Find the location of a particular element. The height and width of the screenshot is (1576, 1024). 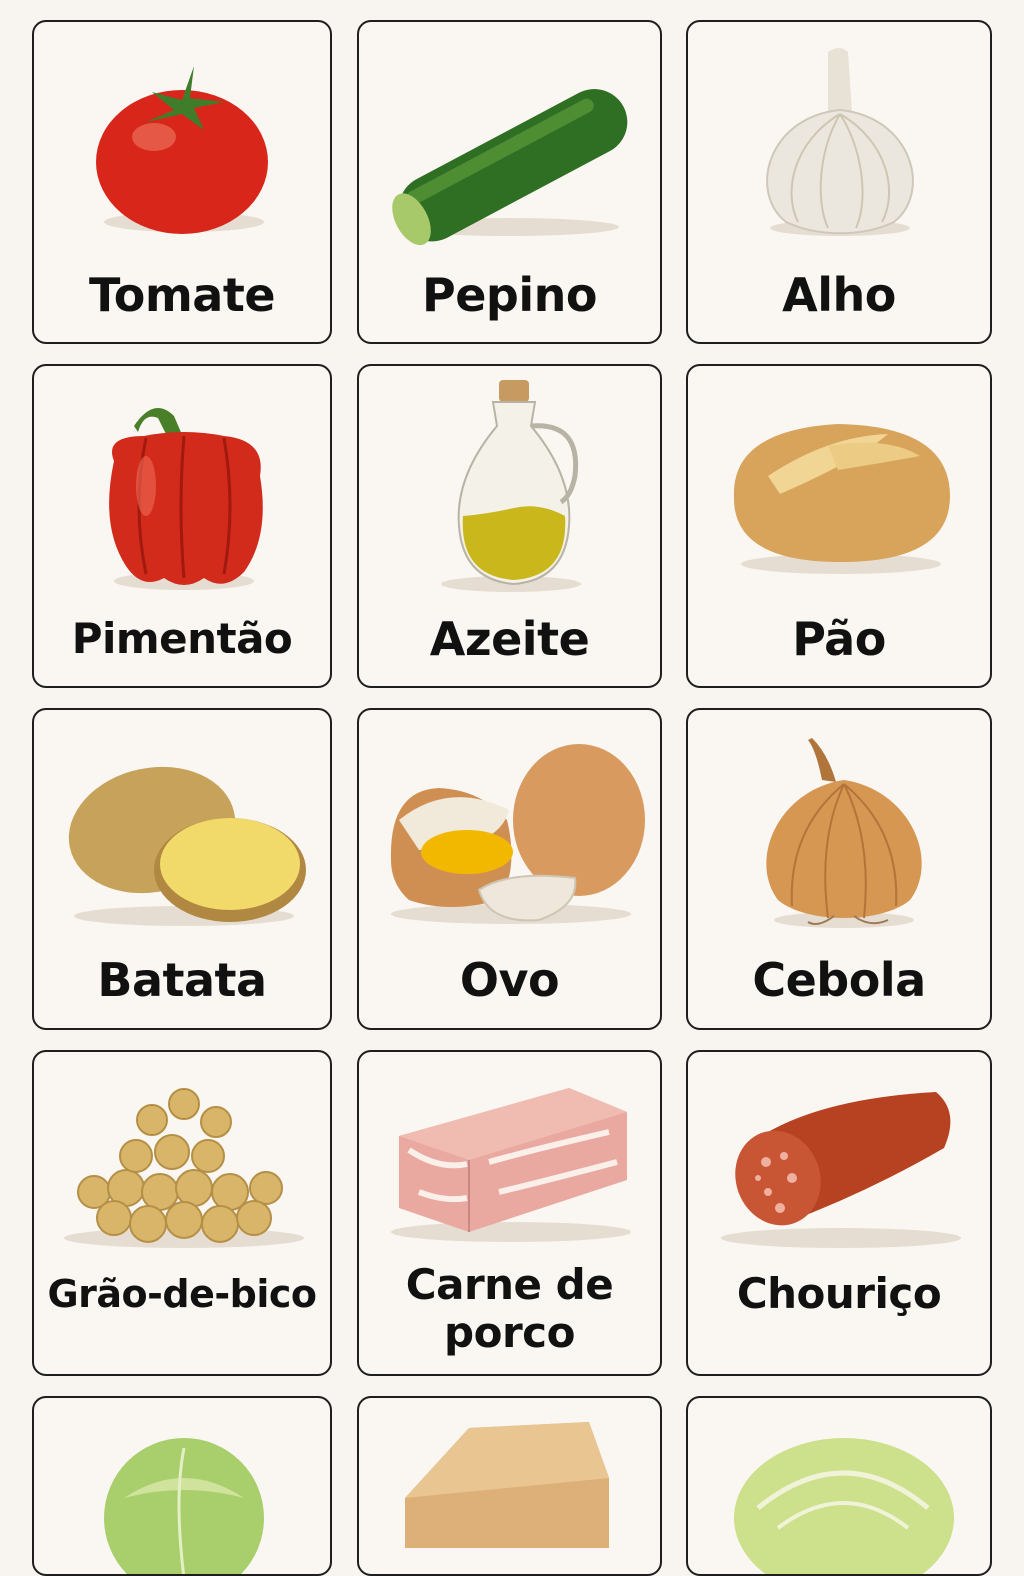

ingredient-label: Pão is located at coordinates (839, 639).